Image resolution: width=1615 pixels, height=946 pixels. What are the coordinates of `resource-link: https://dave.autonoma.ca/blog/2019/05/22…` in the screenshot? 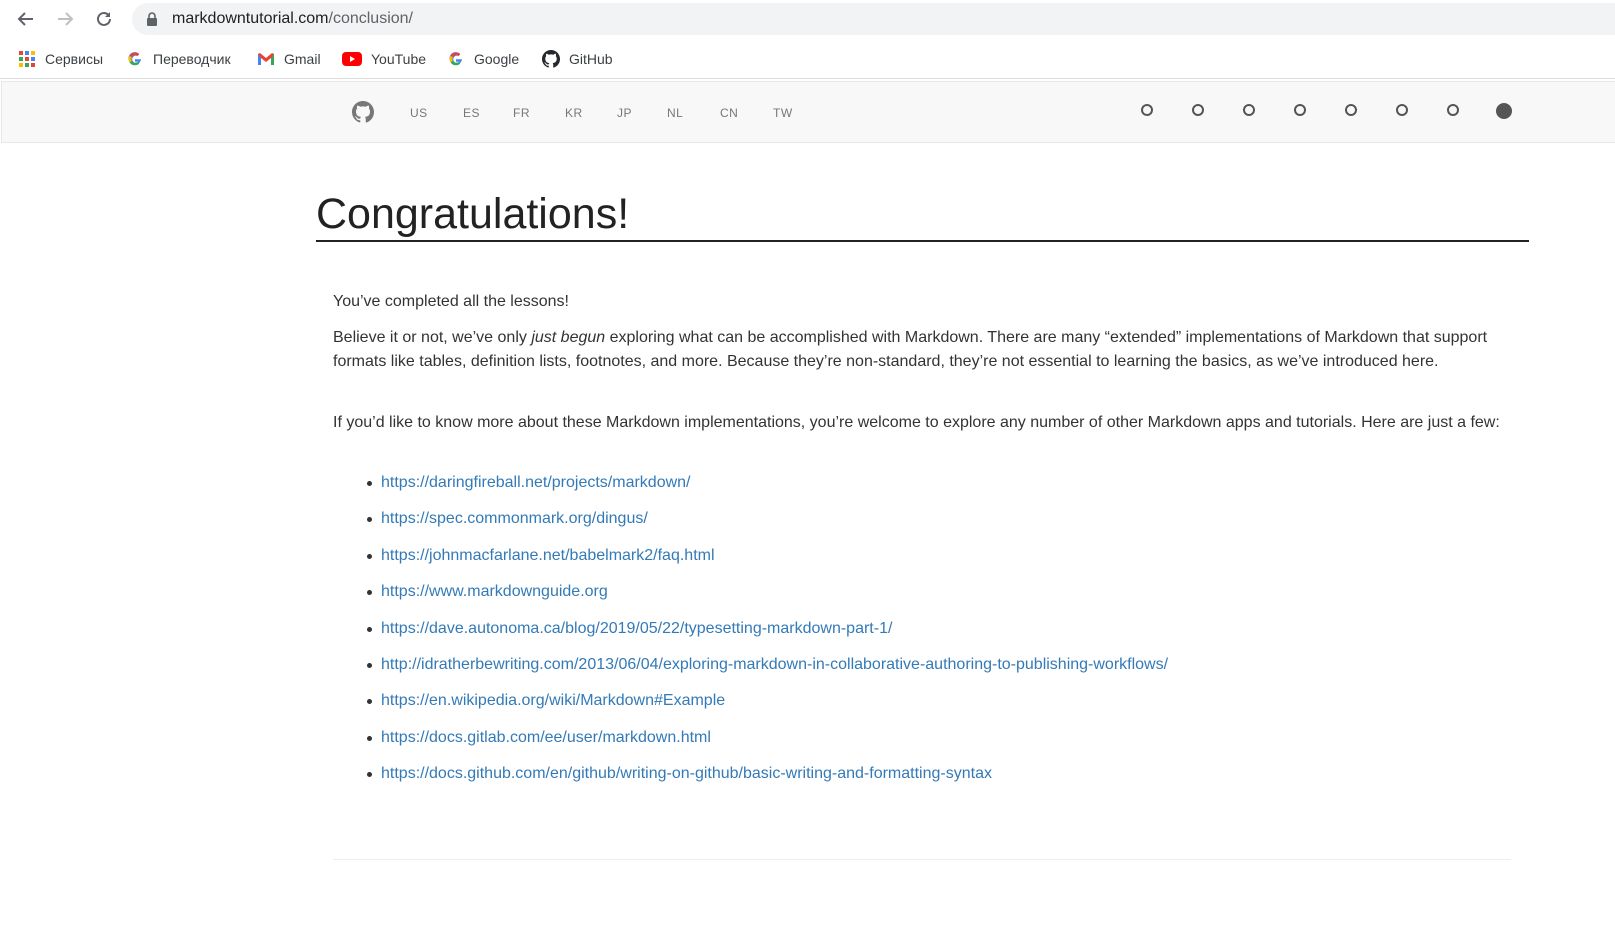 It's located at (636, 628).